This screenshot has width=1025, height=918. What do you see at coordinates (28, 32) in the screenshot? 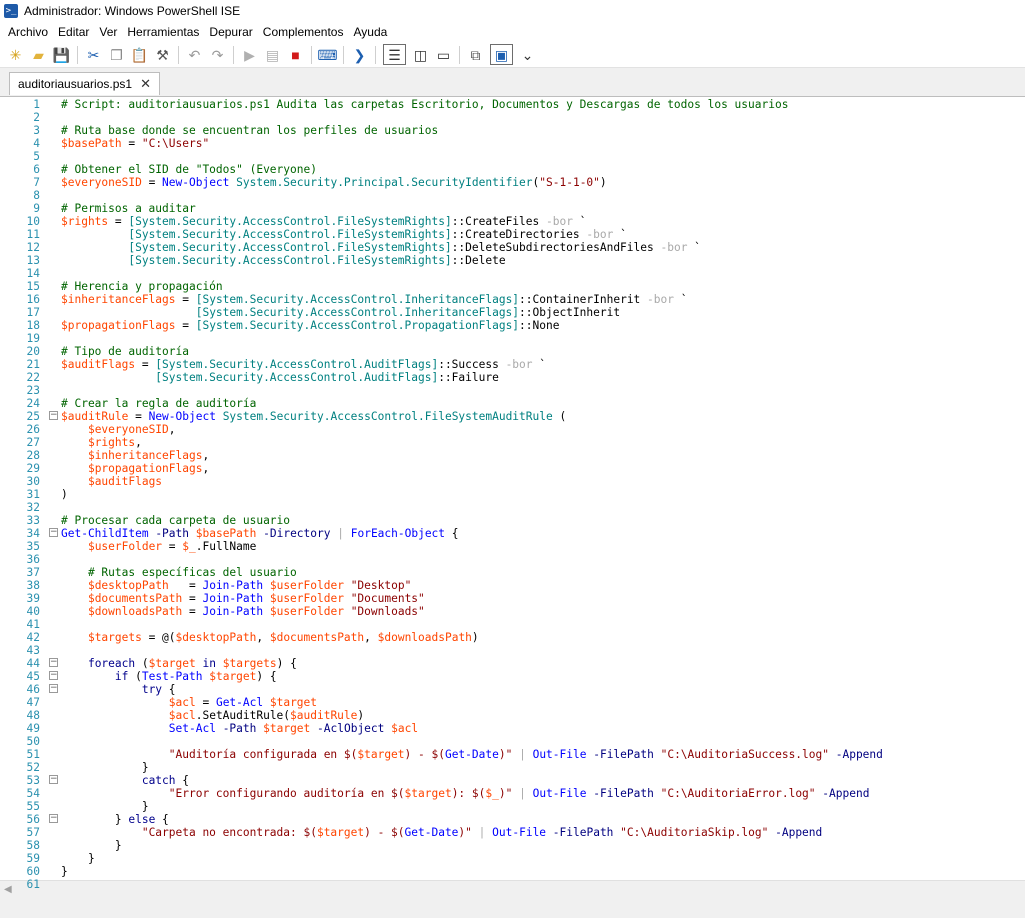
I see `menu-item-archivo: Archivo` at bounding box center [28, 32].